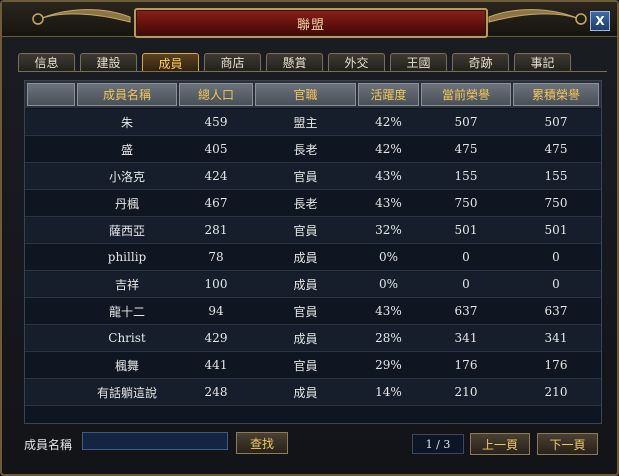  Describe the element at coordinates (388, 338) in the screenshot. I see `table-cell: 28%` at that location.